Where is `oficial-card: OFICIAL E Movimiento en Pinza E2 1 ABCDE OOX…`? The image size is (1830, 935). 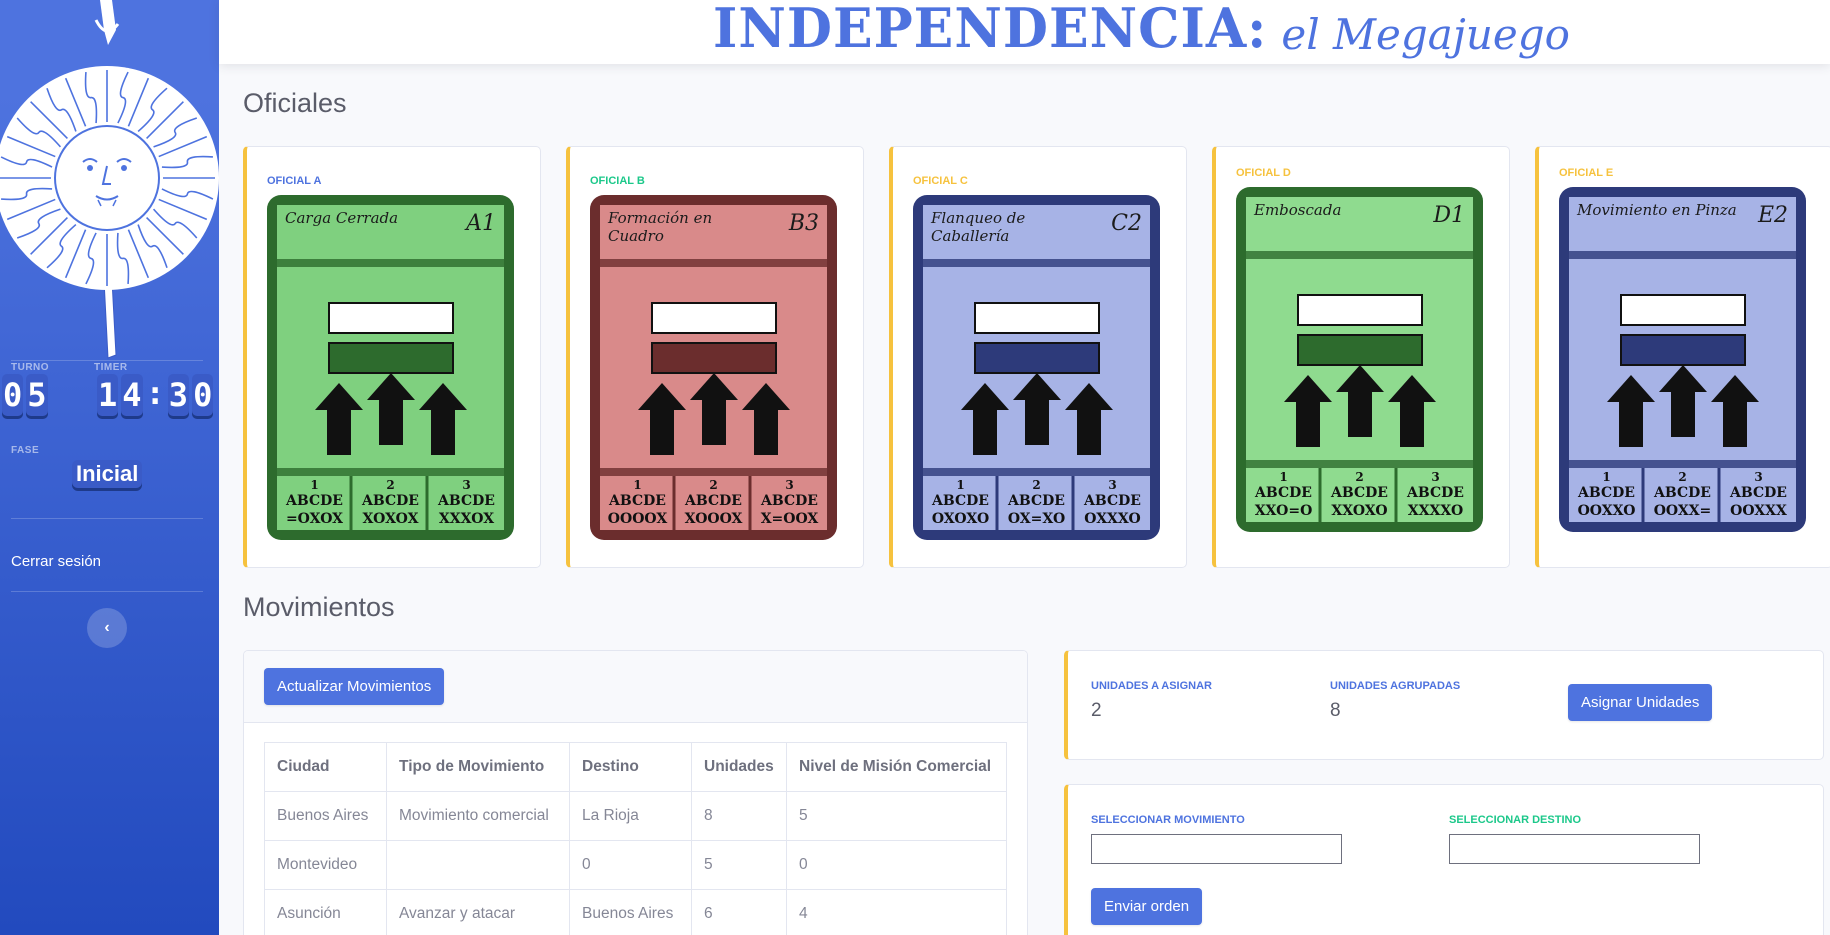
oficial-card: OFICIAL E Movimiento en Pinza E2 1 ABCDE OOX… is located at coordinates (1682, 357).